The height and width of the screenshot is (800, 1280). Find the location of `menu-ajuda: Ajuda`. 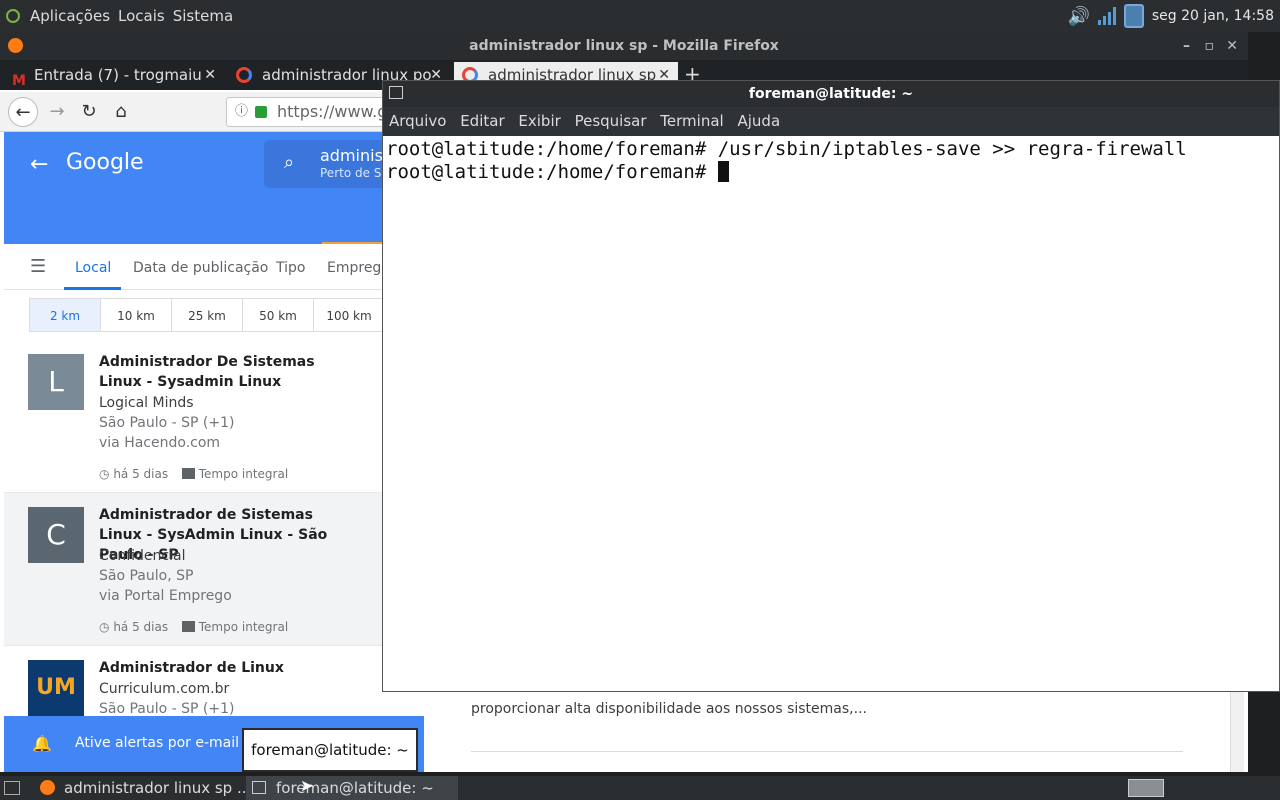

menu-ajuda: Ajuda is located at coordinates (758, 121).